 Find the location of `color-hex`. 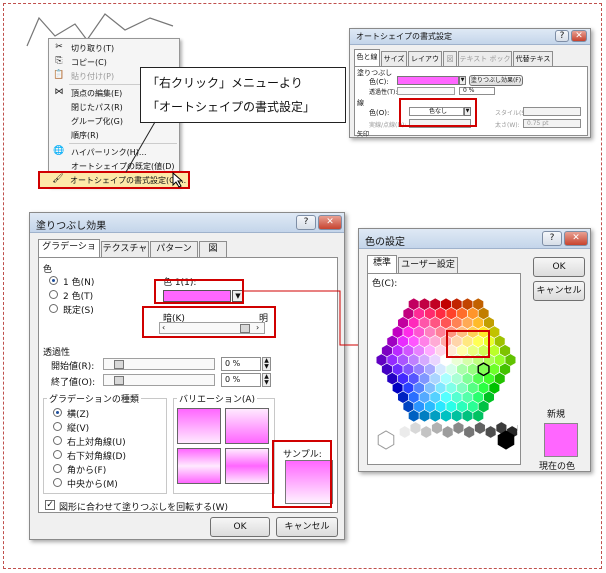

color-hex is located at coordinates (510, 360).